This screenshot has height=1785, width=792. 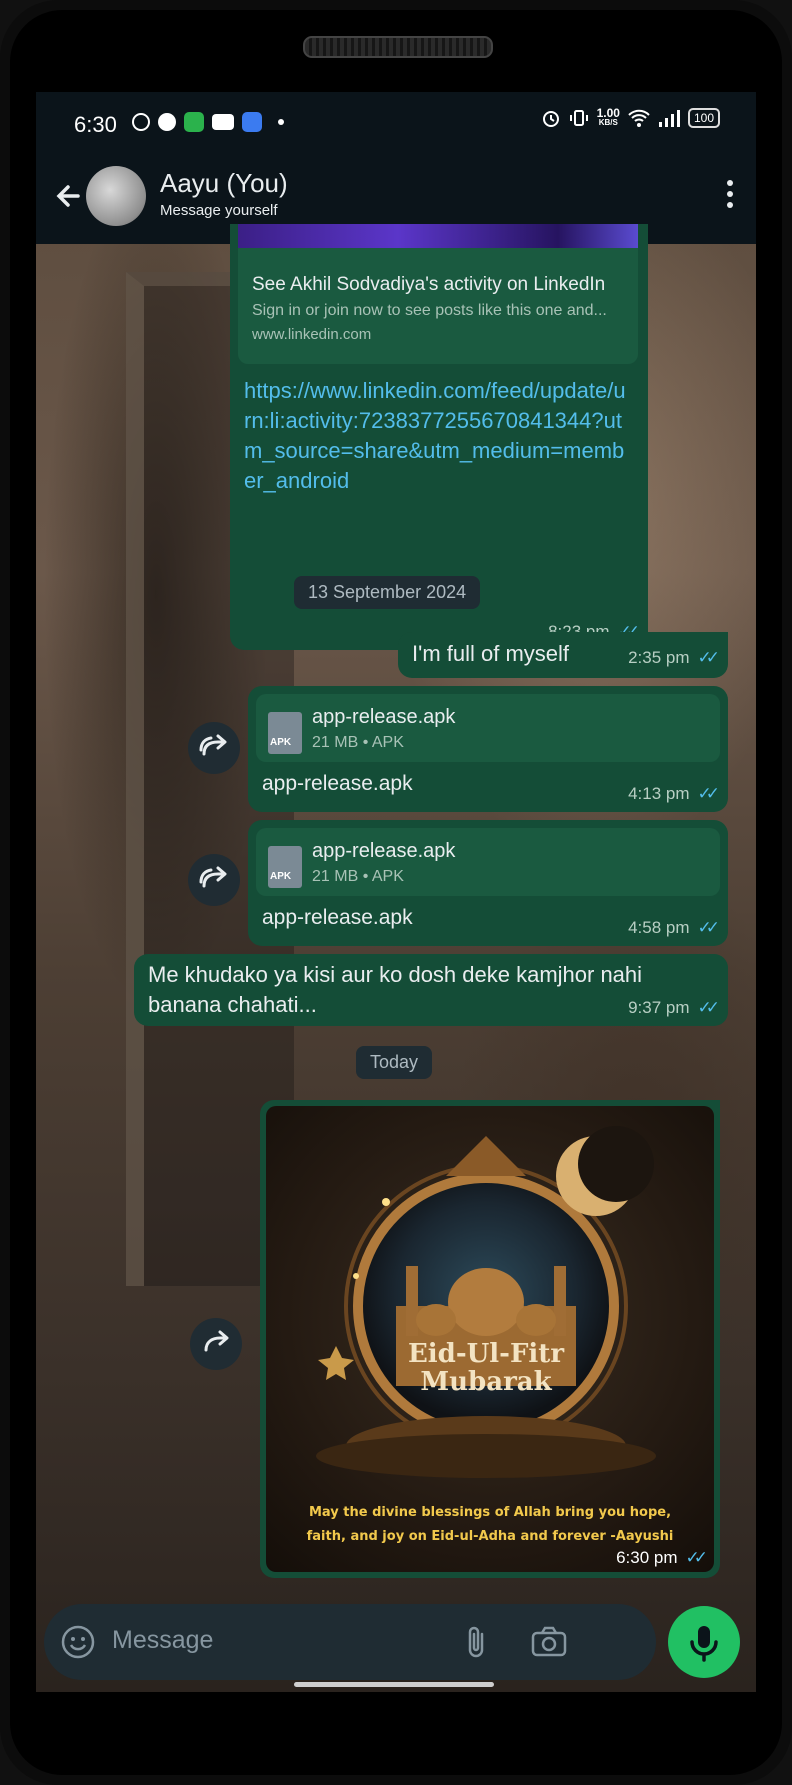 I want to click on message-text: I'm full of myself, so click(x=491, y=653).